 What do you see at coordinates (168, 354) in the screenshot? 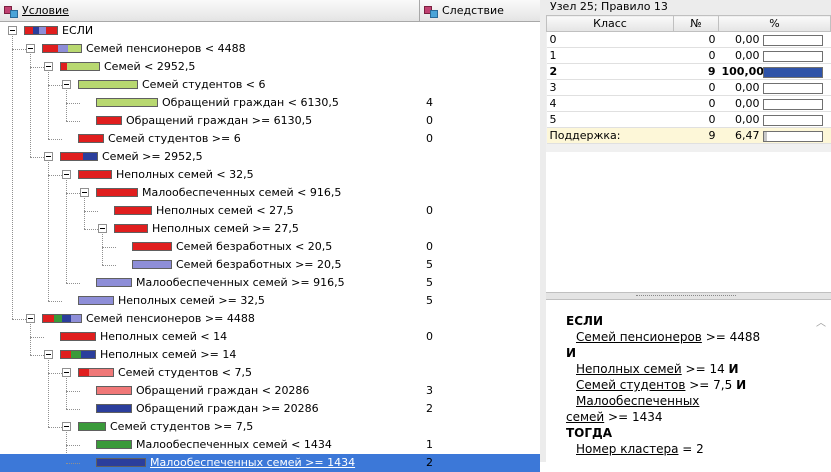
I see `tree-node-label: Неполных семей >= 14` at bounding box center [168, 354].